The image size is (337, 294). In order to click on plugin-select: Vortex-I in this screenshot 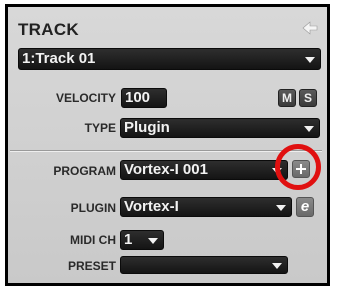, I will do `click(206, 207)`.